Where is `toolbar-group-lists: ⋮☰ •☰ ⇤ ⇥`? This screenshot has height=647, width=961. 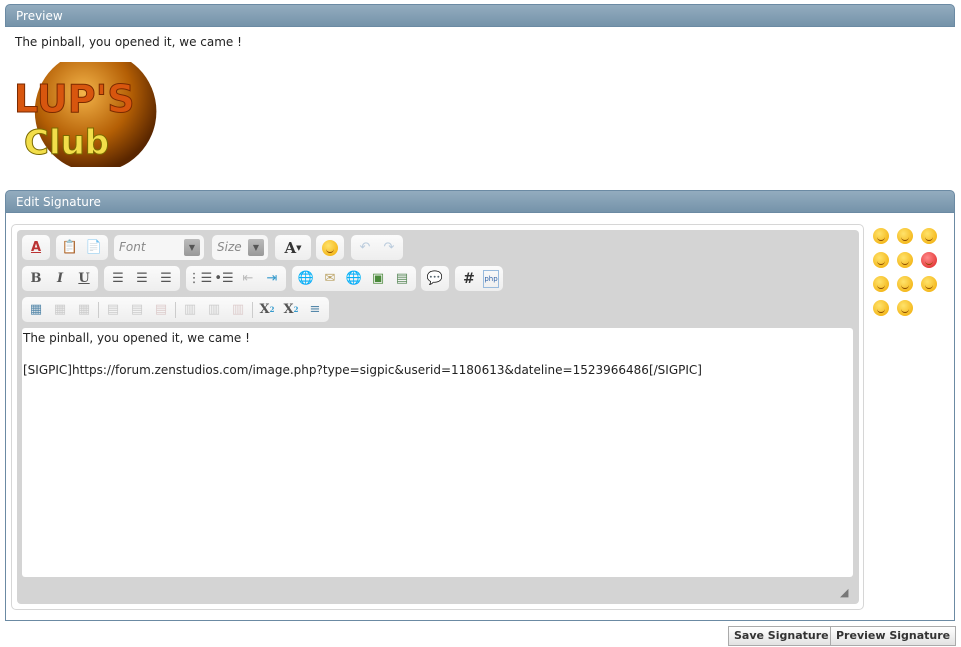 toolbar-group-lists: ⋮☰ •☰ ⇤ ⇥ is located at coordinates (236, 278).